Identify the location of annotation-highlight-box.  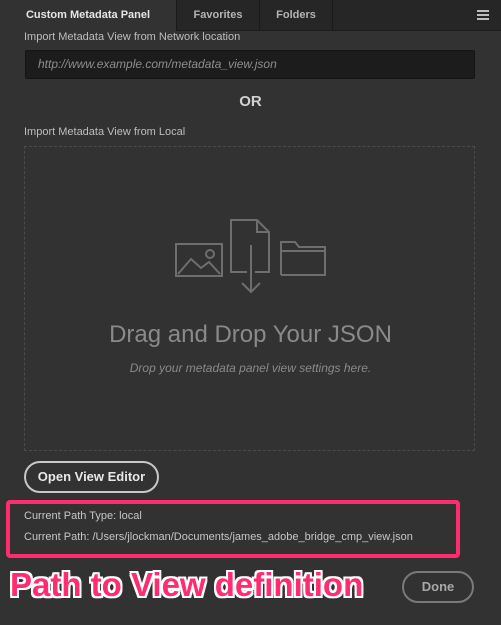
(233, 529).